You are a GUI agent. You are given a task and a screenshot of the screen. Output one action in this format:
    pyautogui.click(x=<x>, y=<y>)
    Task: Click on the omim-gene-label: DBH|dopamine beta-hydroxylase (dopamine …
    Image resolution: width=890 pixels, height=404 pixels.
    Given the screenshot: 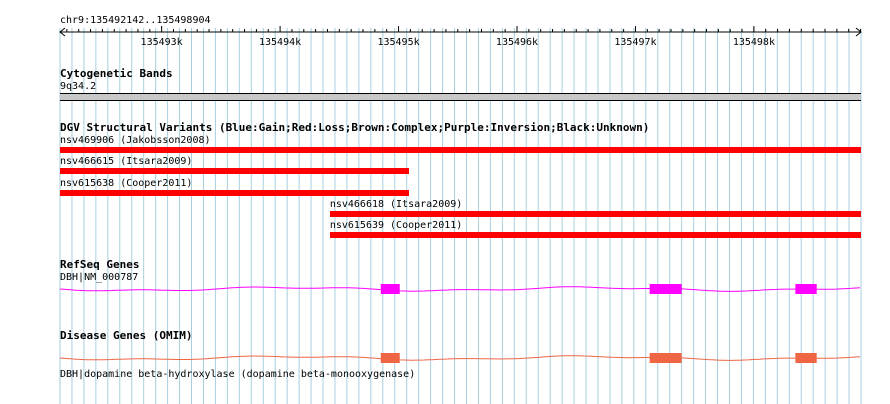 What is the action you would take?
    pyautogui.click(x=238, y=374)
    